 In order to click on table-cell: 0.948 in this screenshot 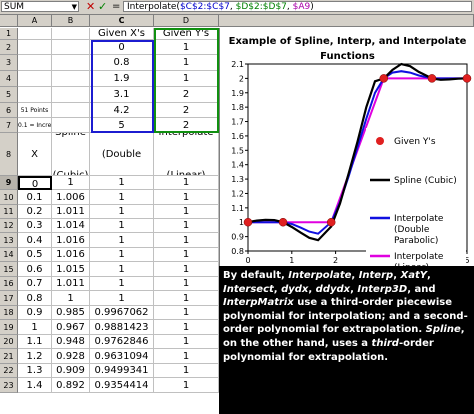, I will do `click(71, 342)`.